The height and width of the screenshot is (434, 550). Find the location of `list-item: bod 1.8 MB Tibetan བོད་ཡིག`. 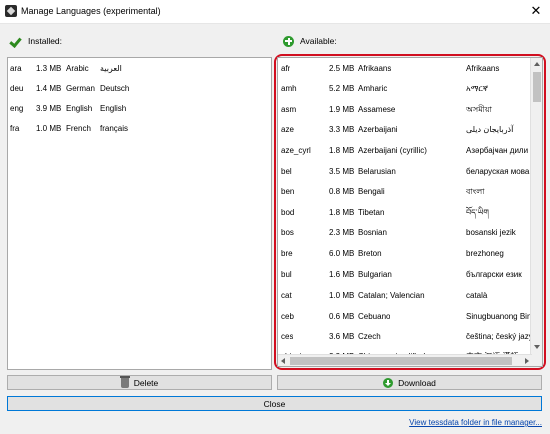

list-item: bod 1.8 MB Tibetan བོད་ཡིག is located at coordinates (410, 213).